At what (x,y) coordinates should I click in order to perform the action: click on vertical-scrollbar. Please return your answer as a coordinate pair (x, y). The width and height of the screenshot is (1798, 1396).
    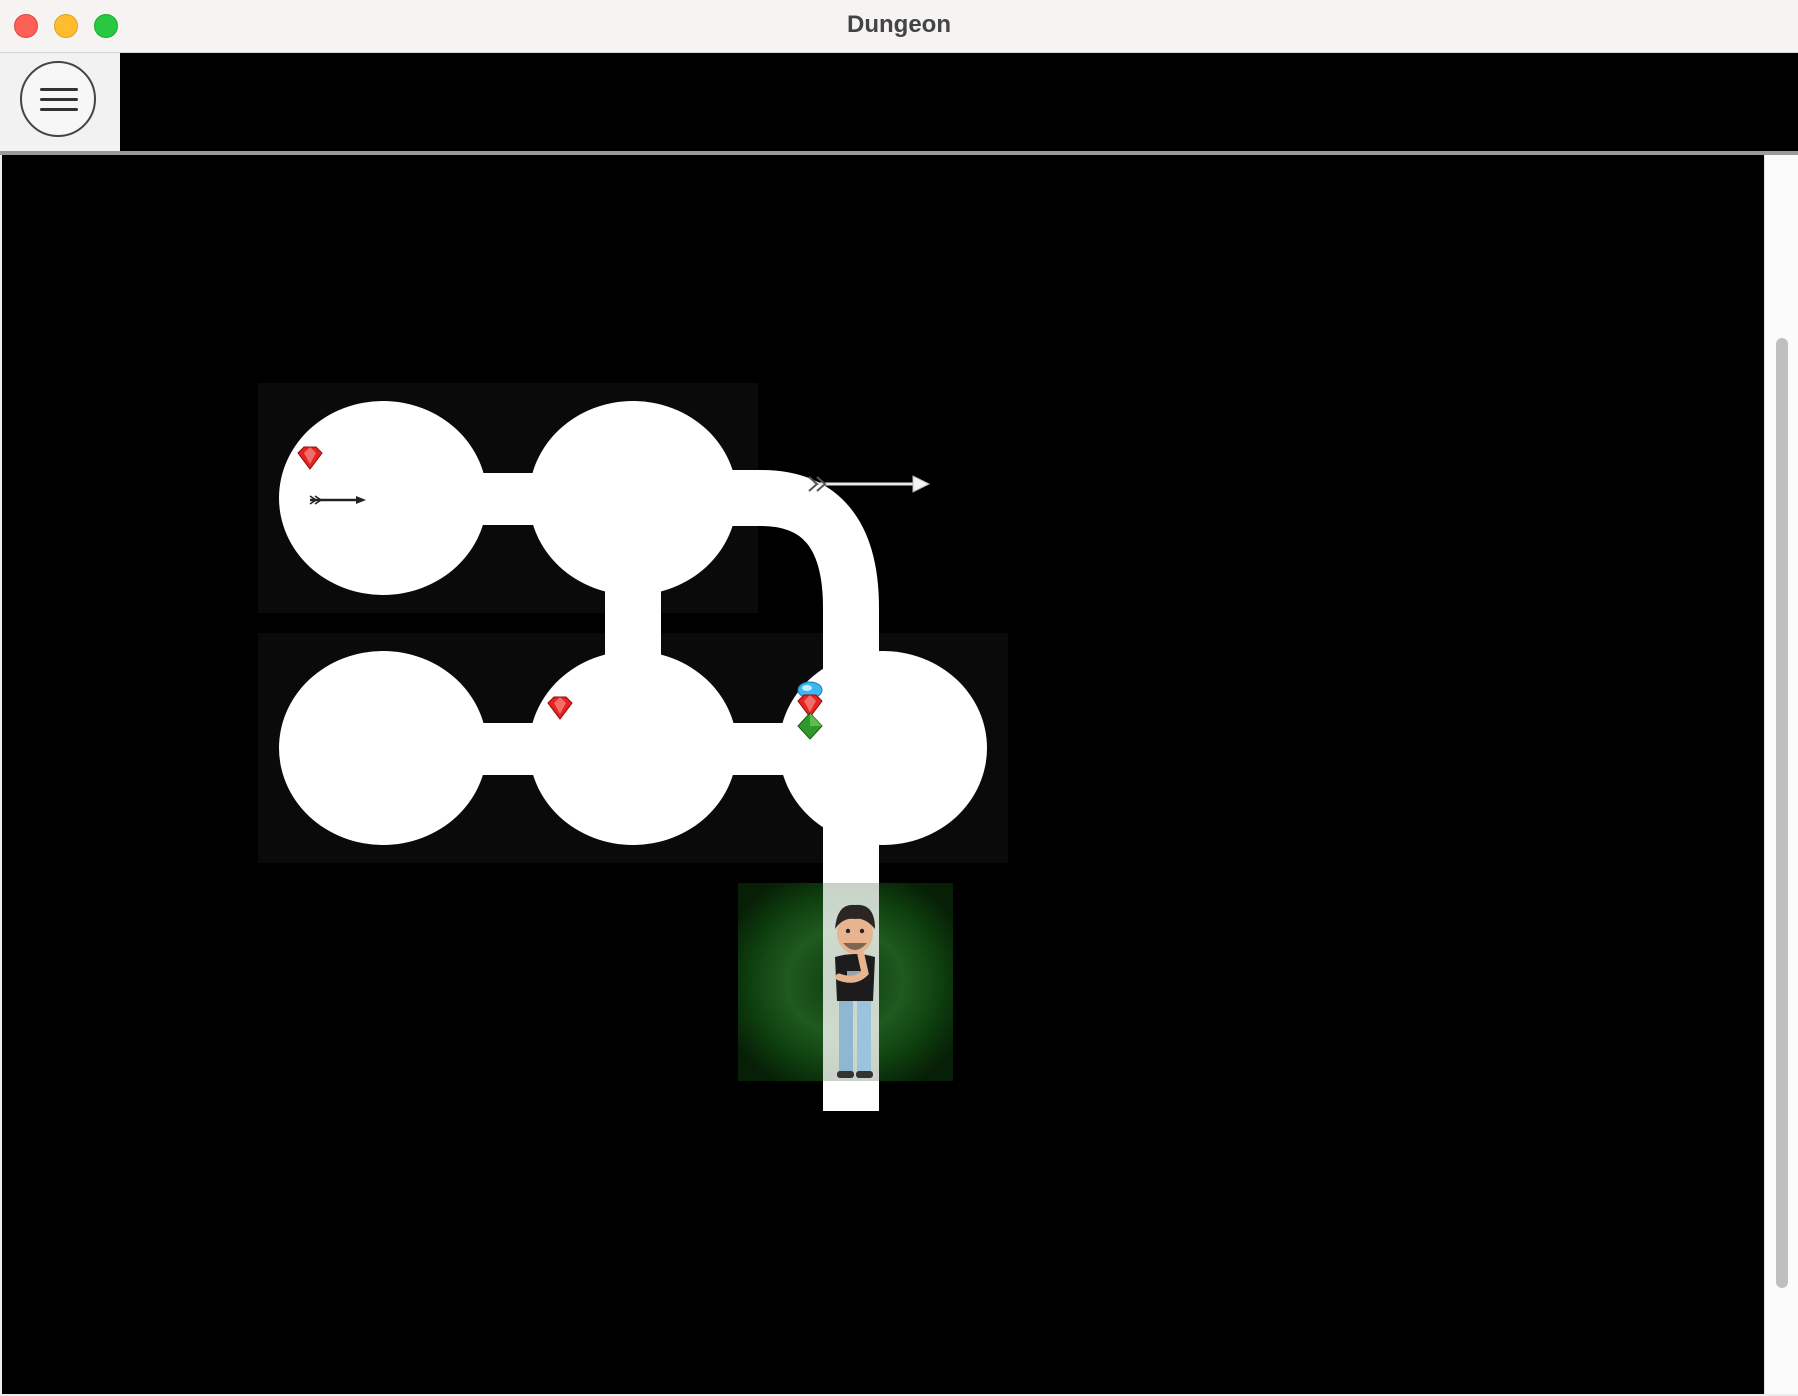
    Looking at the image, I should click on (1781, 774).